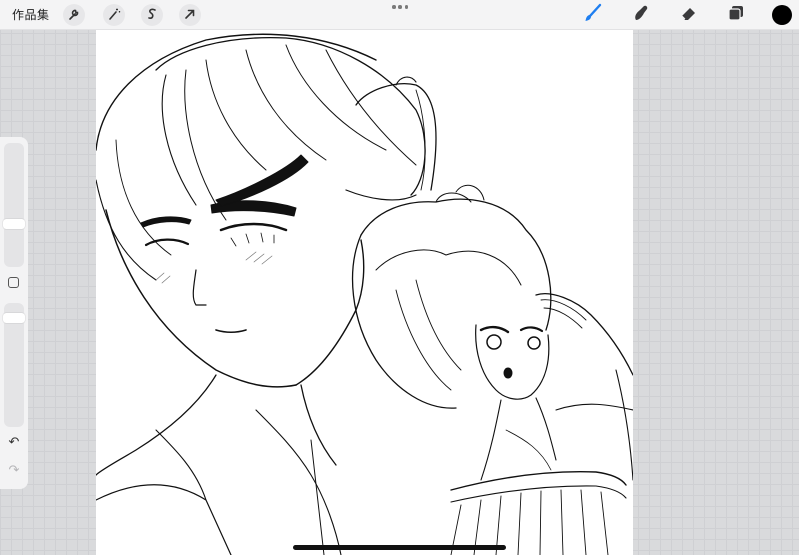  Describe the element at coordinates (782, 15) in the screenshot. I see `color-picker` at that location.